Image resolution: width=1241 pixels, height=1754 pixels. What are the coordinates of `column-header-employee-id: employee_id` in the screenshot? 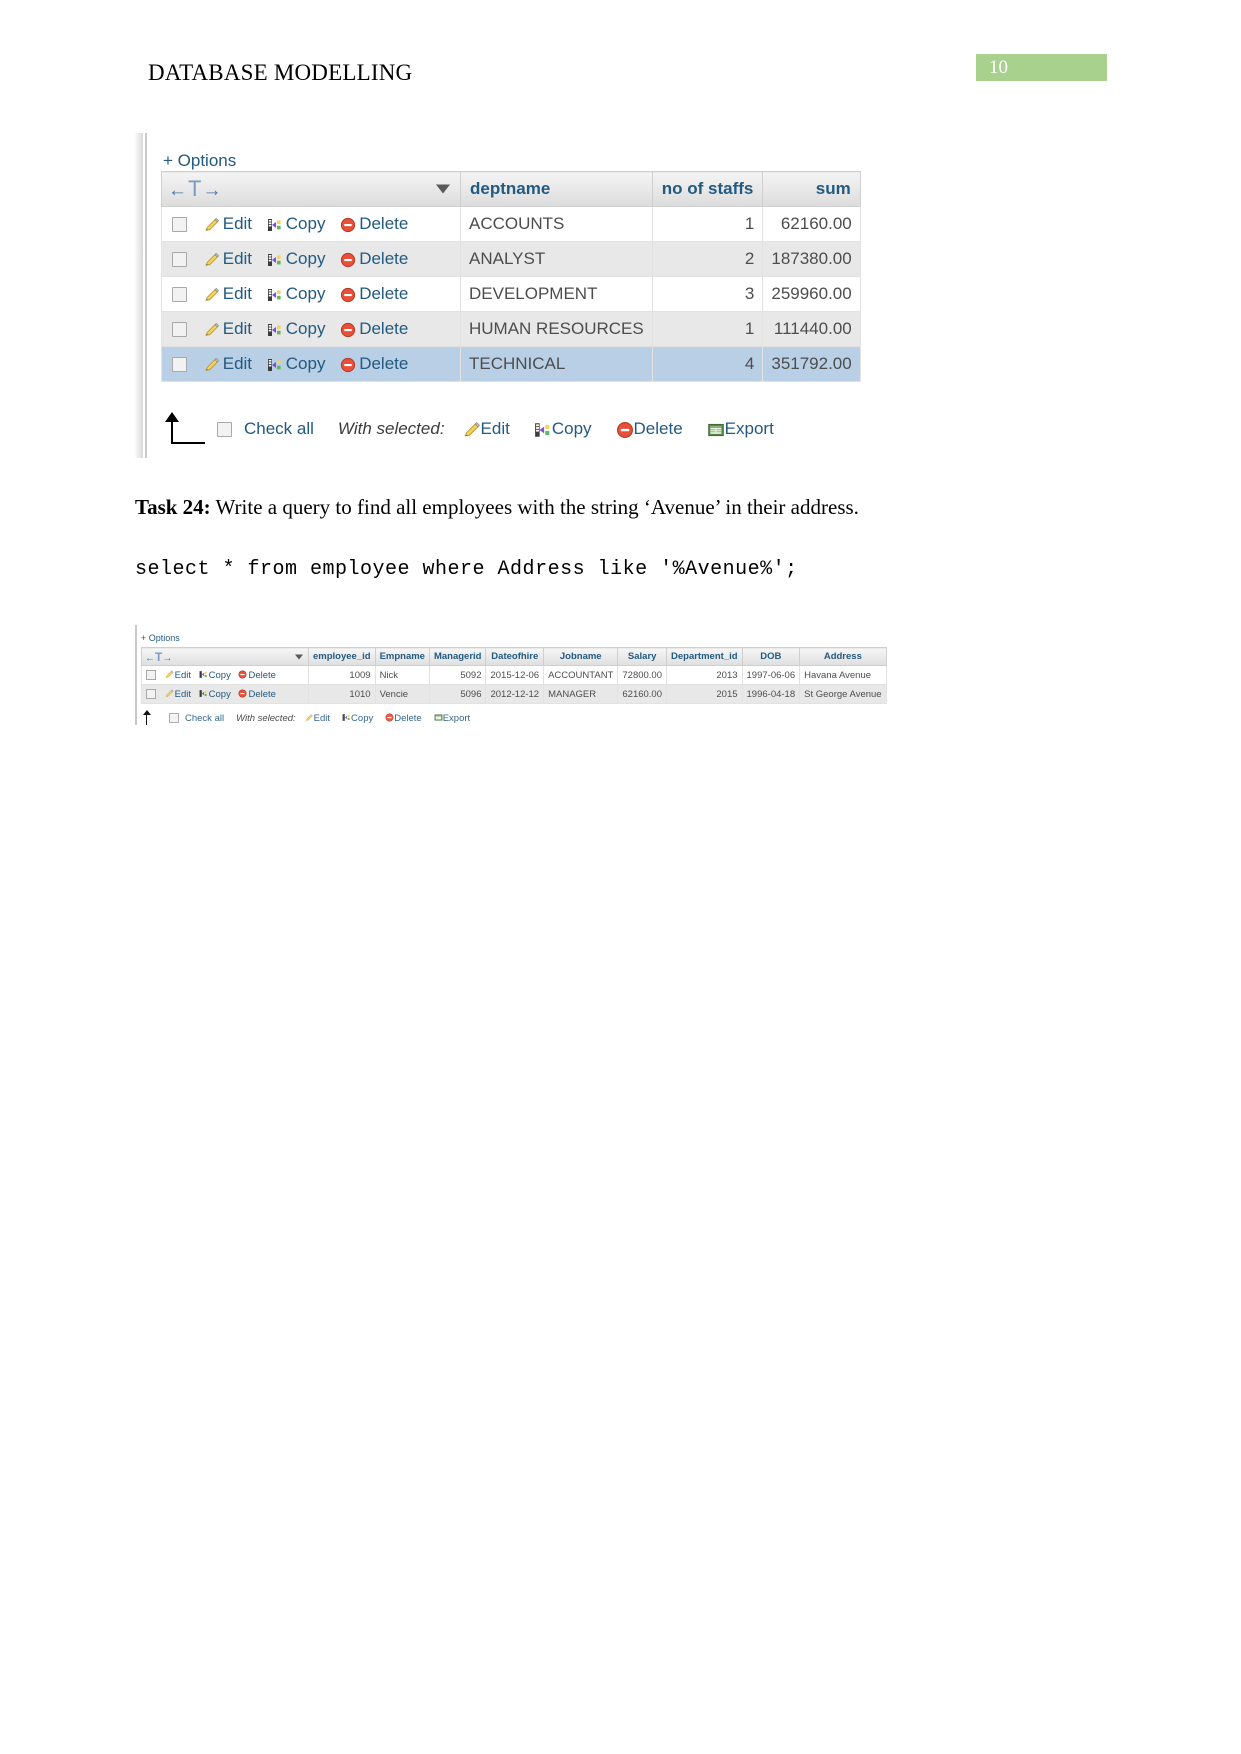 It's located at (342, 656).